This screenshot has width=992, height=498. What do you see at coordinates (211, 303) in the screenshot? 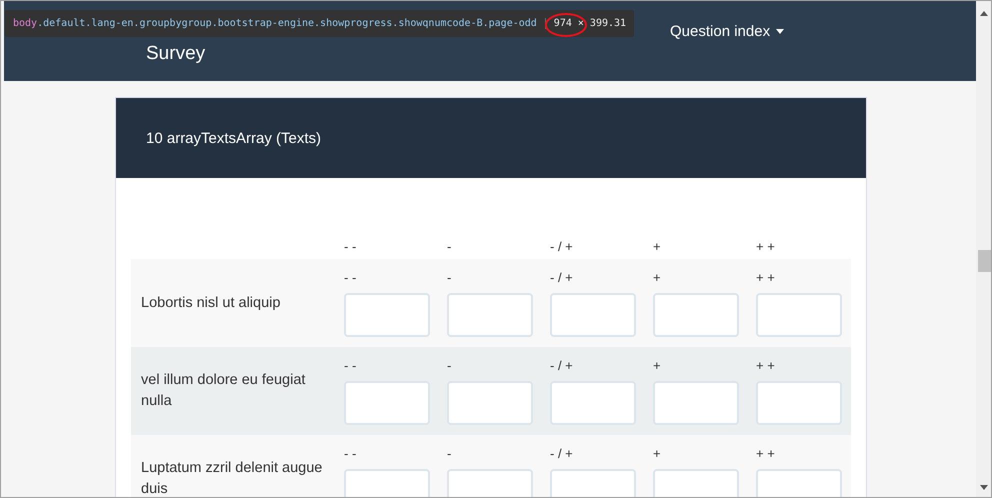
I see `row-label: Lobortis nisl ut aliquip` at bounding box center [211, 303].